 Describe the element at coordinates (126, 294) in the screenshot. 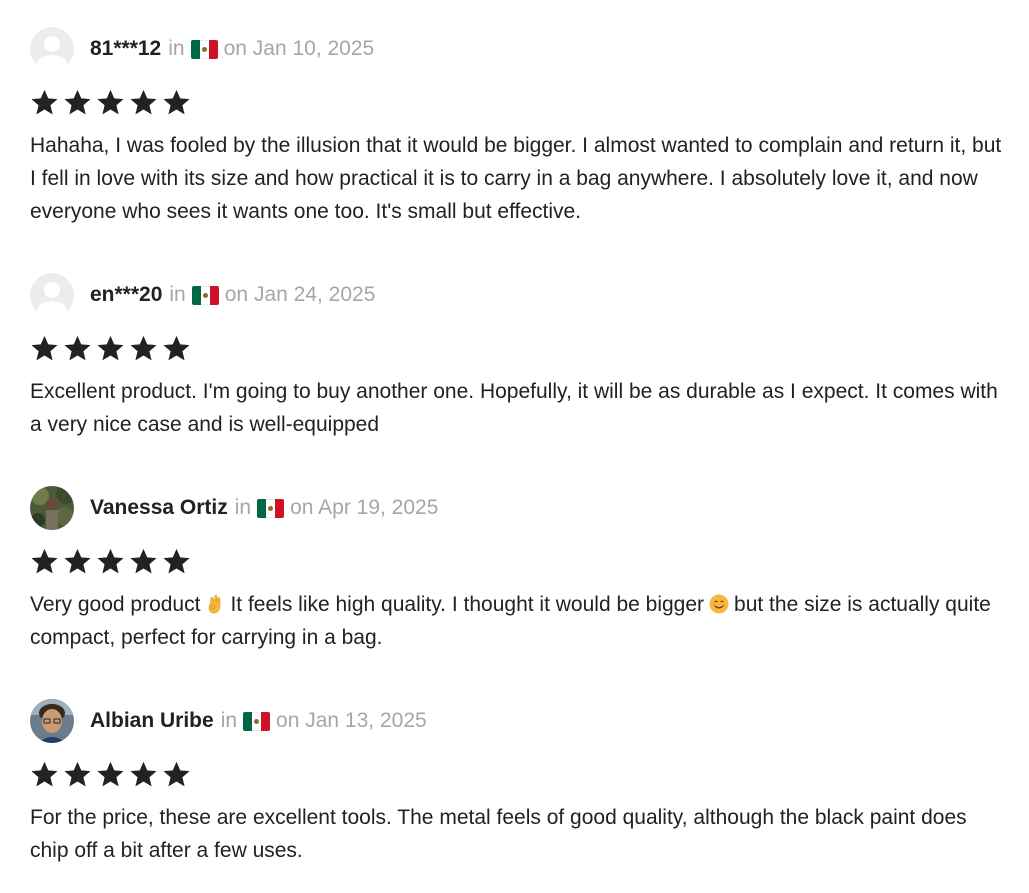

I see `review-author: en***20` at that location.